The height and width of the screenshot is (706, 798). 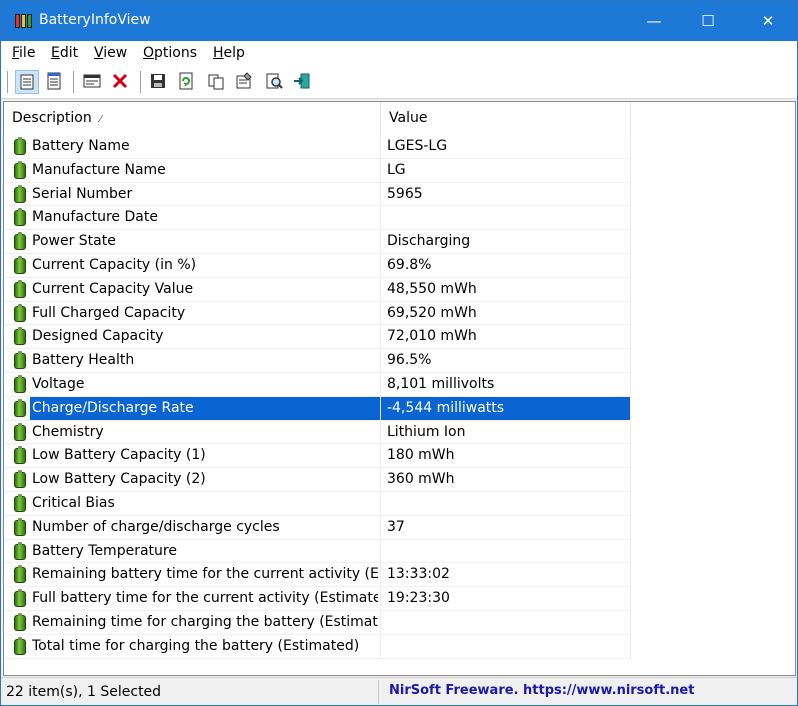 I want to click on row-description: Manufacture Date, so click(x=95, y=217).